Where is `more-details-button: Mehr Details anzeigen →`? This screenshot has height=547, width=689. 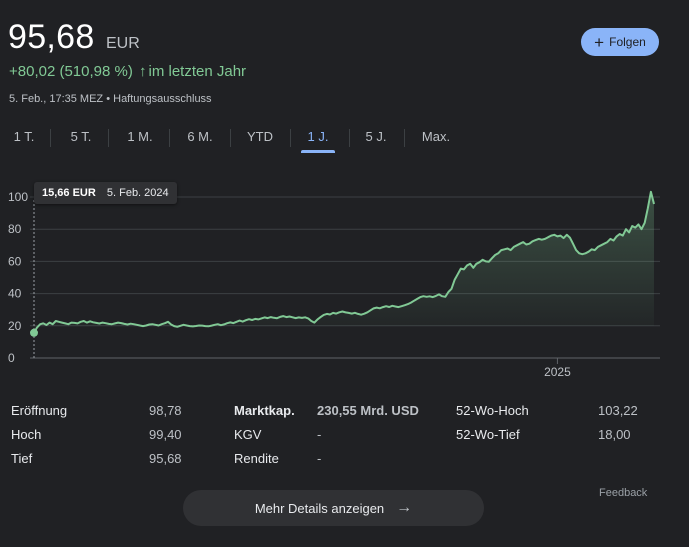
more-details-button: Mehr Details anzeigen → is located at coordinates (333, 508).